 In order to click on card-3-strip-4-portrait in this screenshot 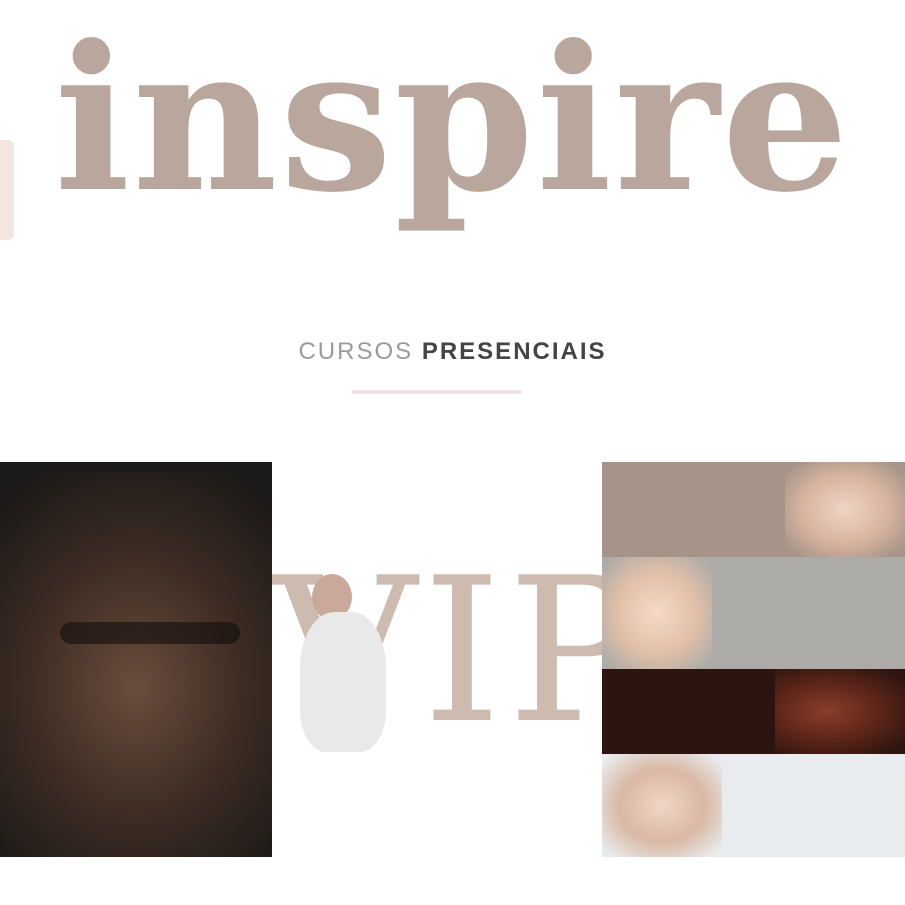, I will do `click(662, 805)`.